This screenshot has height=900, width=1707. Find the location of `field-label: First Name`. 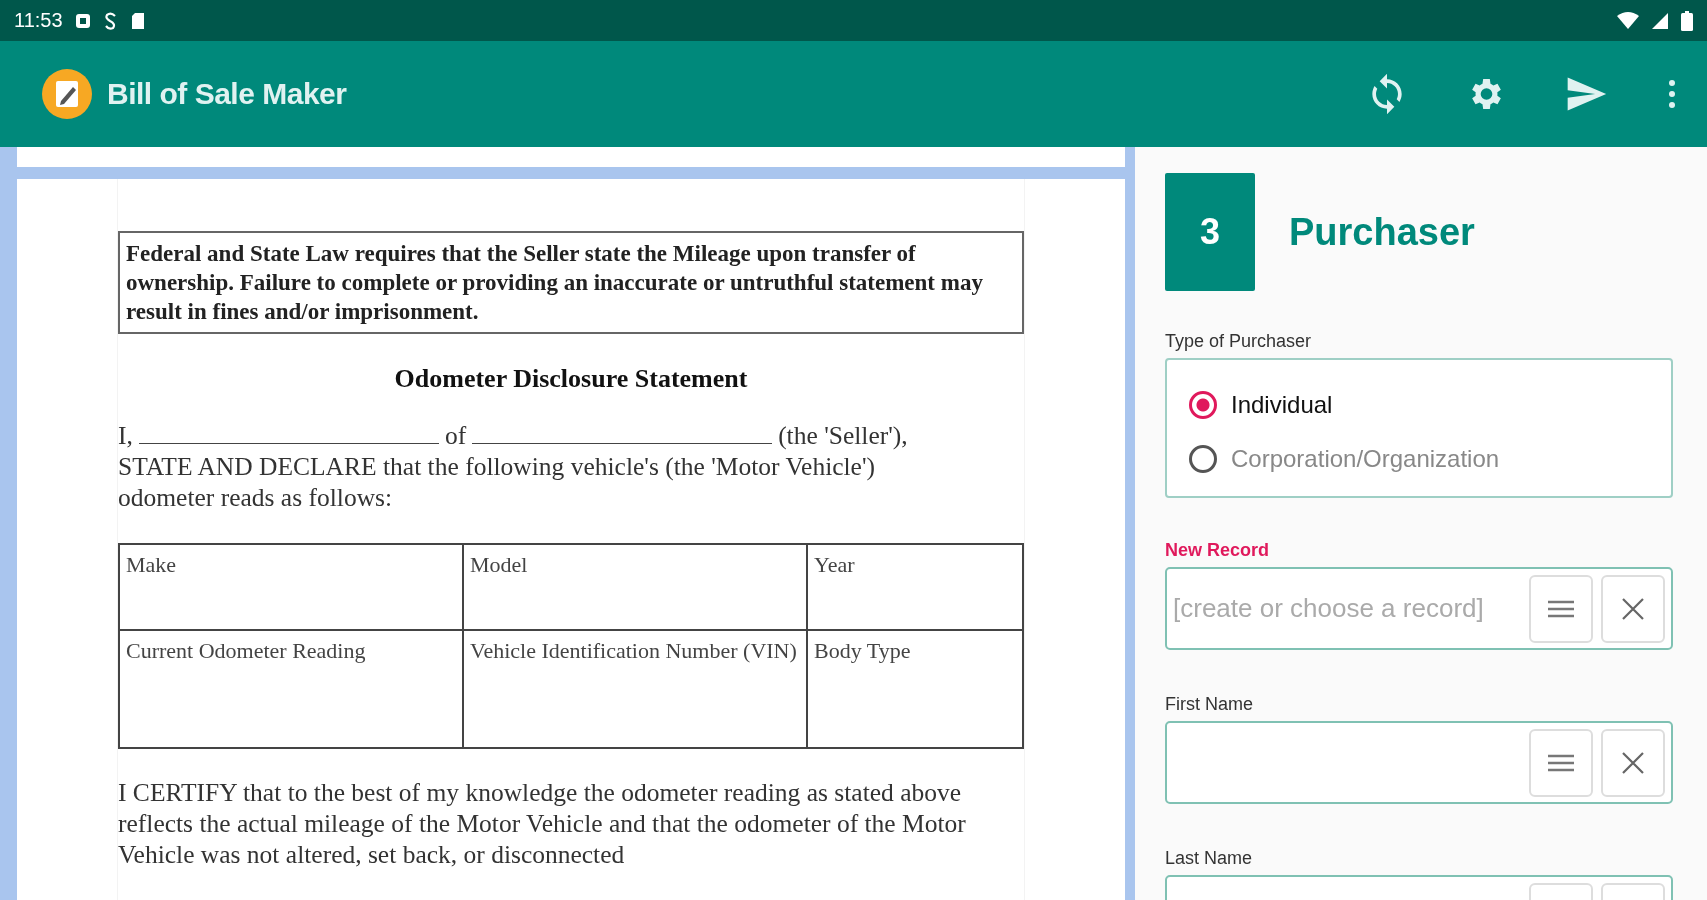

field-label: First Name is located at coordinates (1209, 704).